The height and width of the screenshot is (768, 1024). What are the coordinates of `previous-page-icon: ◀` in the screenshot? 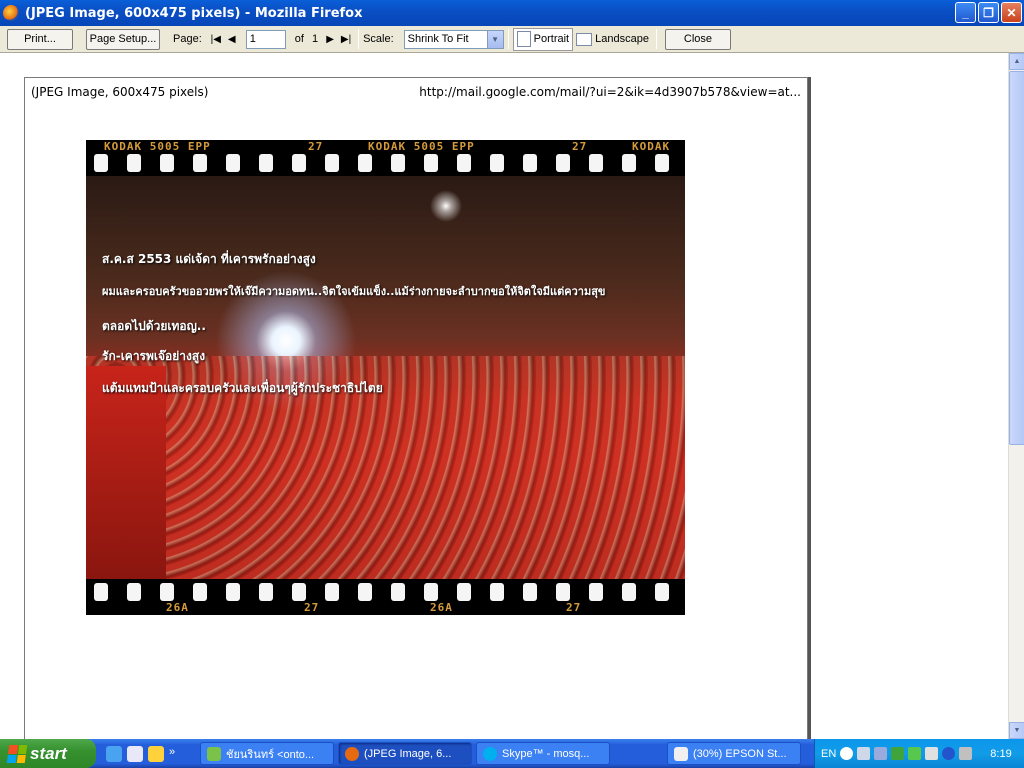 It's located at (232, 39).